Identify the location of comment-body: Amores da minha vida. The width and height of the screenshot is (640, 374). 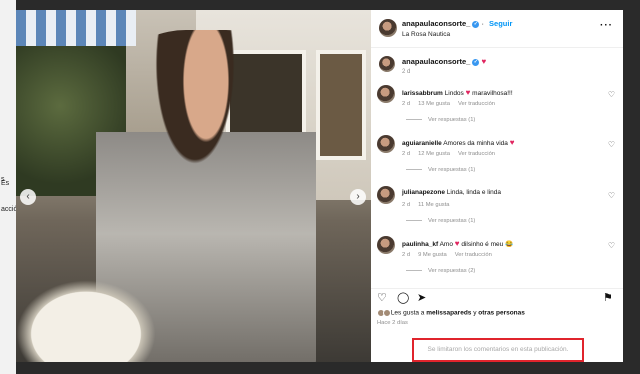
(475, 143).